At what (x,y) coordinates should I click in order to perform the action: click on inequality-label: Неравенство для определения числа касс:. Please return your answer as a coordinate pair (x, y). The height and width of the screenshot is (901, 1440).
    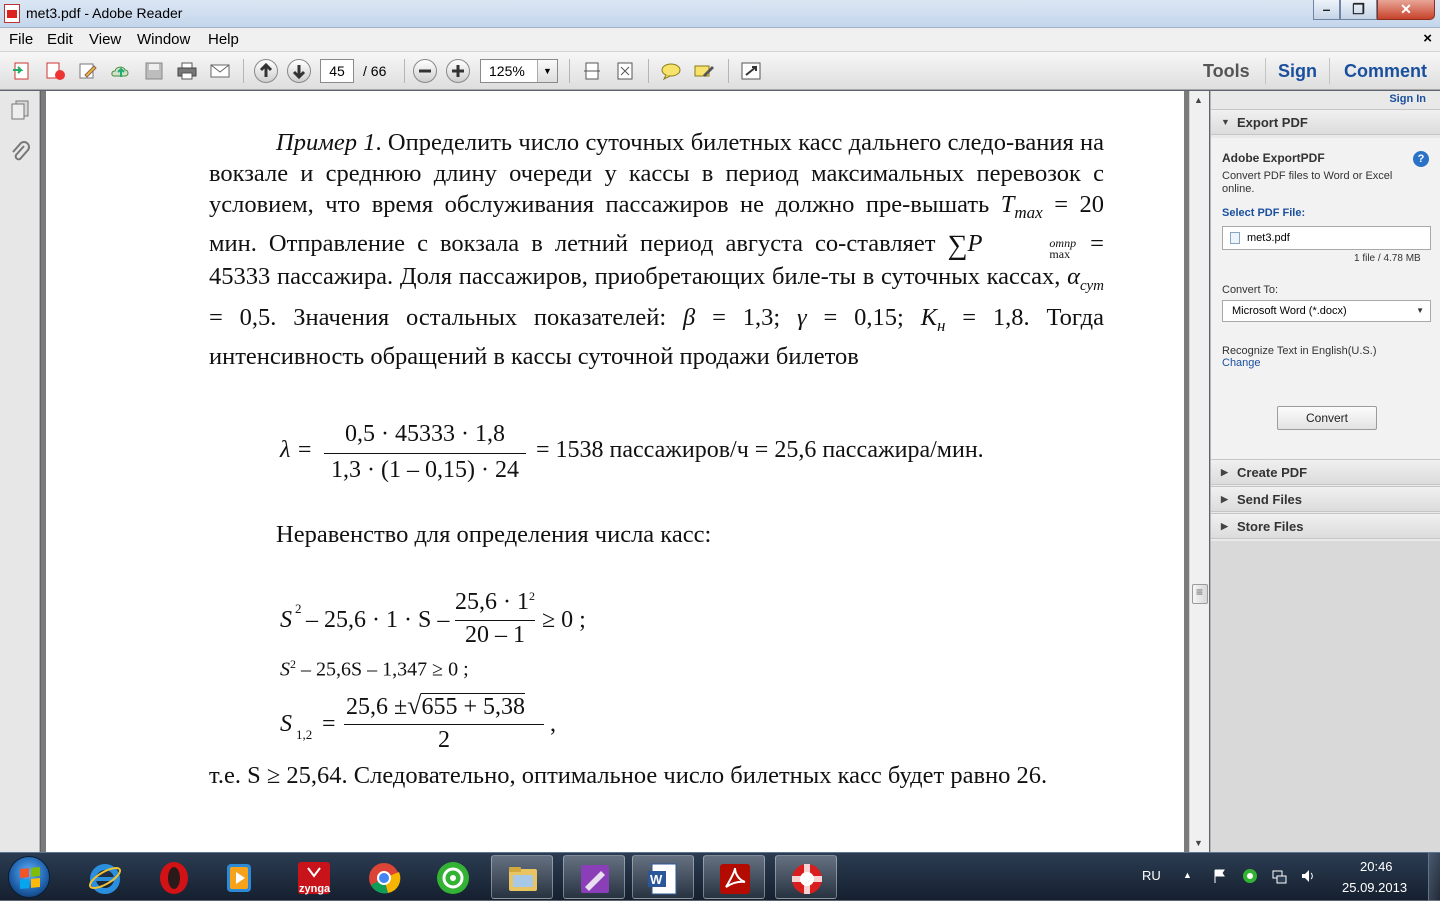
    Looking at the image, I should click on (494, 534).